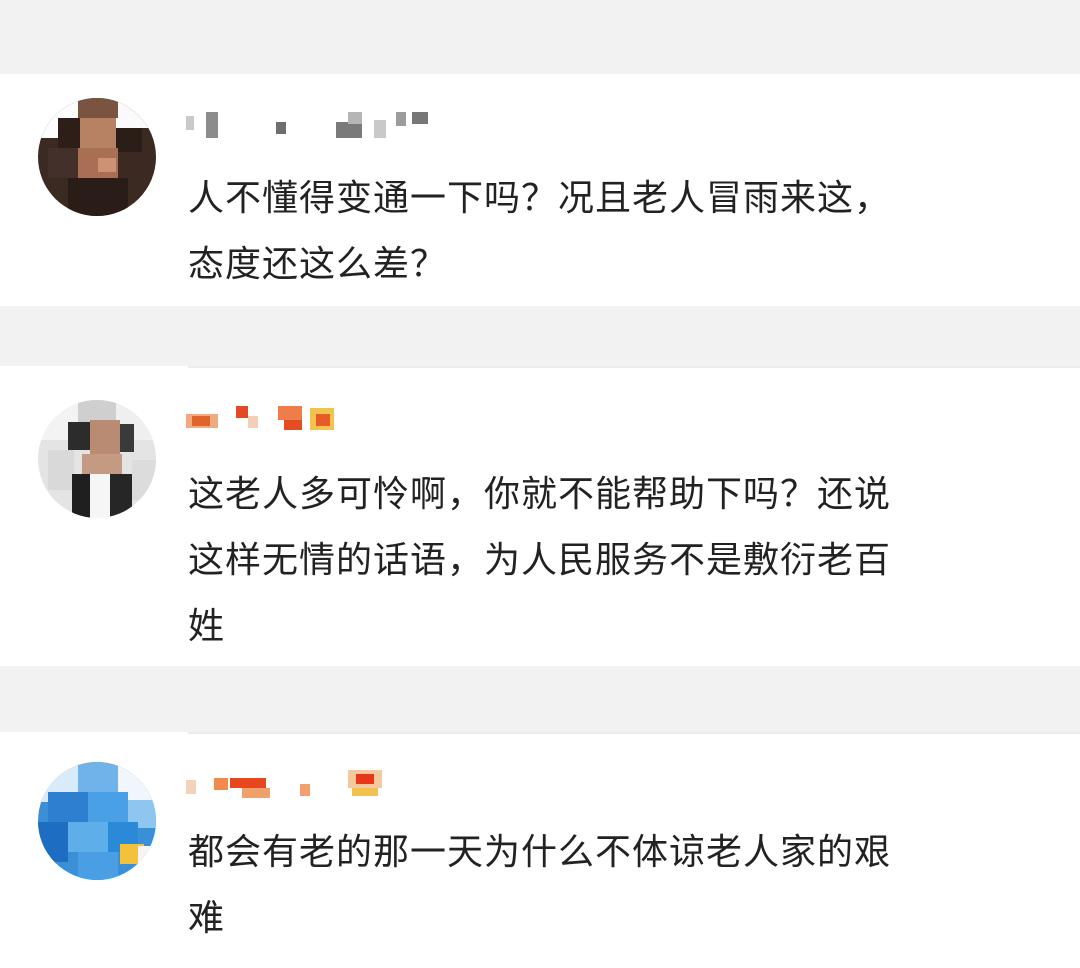 The width and height of the screenshot is (1080, 968). Describe the element at coordinates (540, 231) in the screenshot. I see `comment-text: 人不懂得变通一下吗？况且老人冒雨来这， 态度还这么差？` at that location.